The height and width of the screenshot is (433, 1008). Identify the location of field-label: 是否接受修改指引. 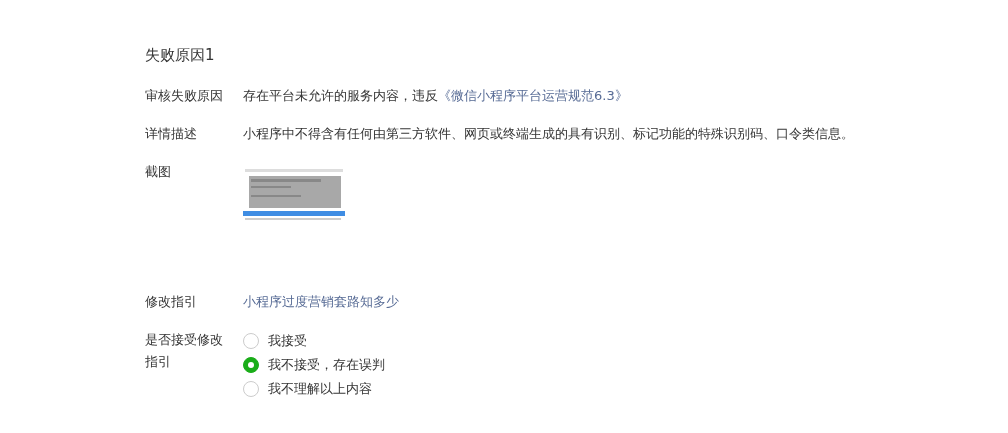
(184, 350).